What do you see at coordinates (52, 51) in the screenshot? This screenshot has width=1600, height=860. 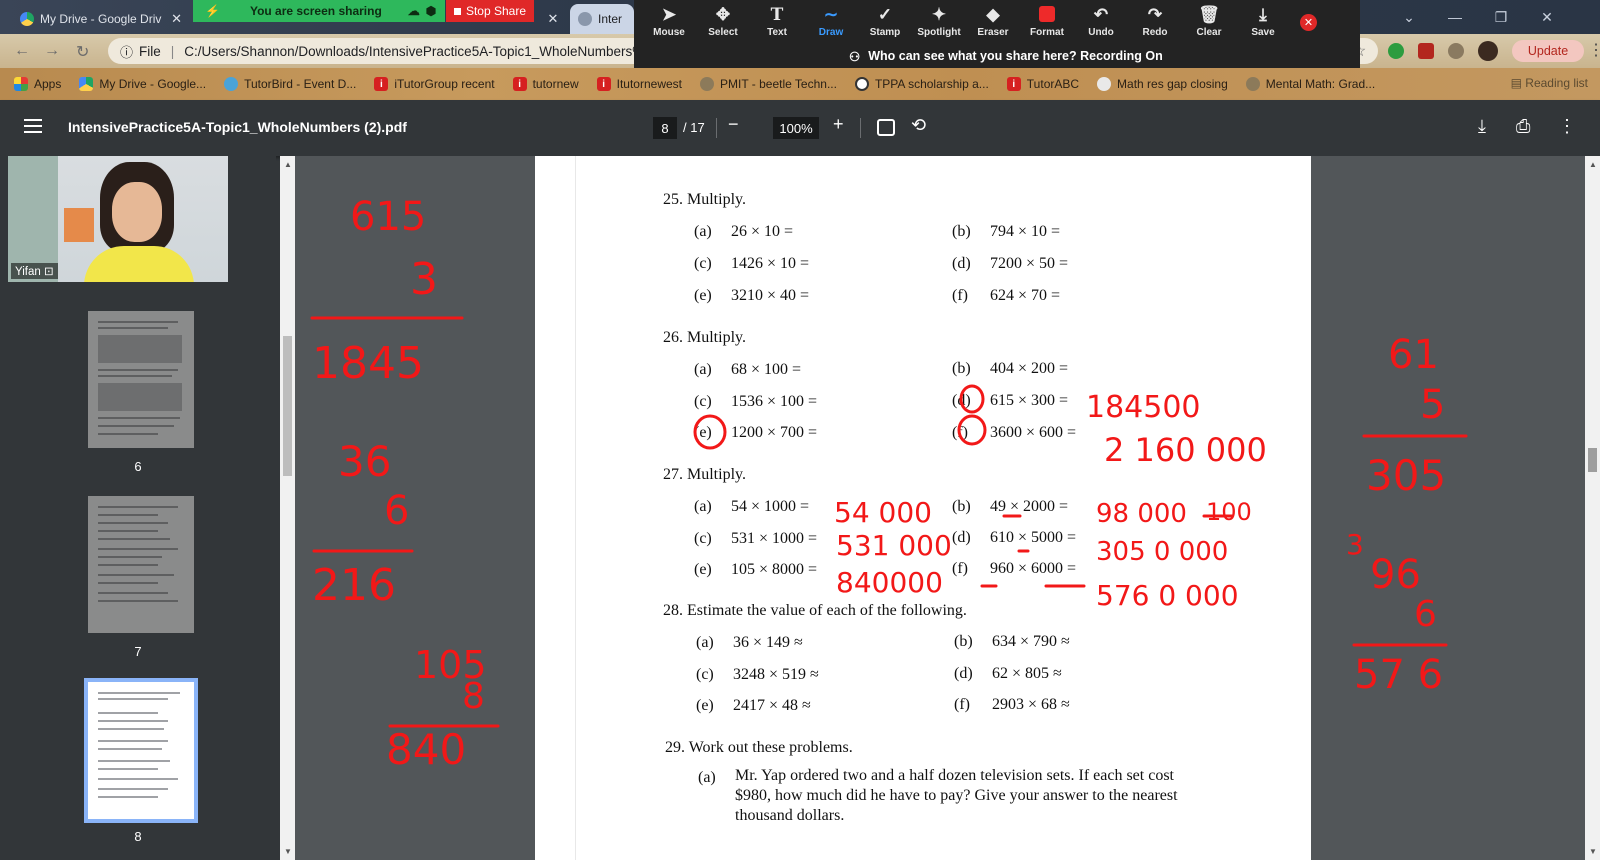 I see `forward-icon: →` at bounding box center [52, 51].